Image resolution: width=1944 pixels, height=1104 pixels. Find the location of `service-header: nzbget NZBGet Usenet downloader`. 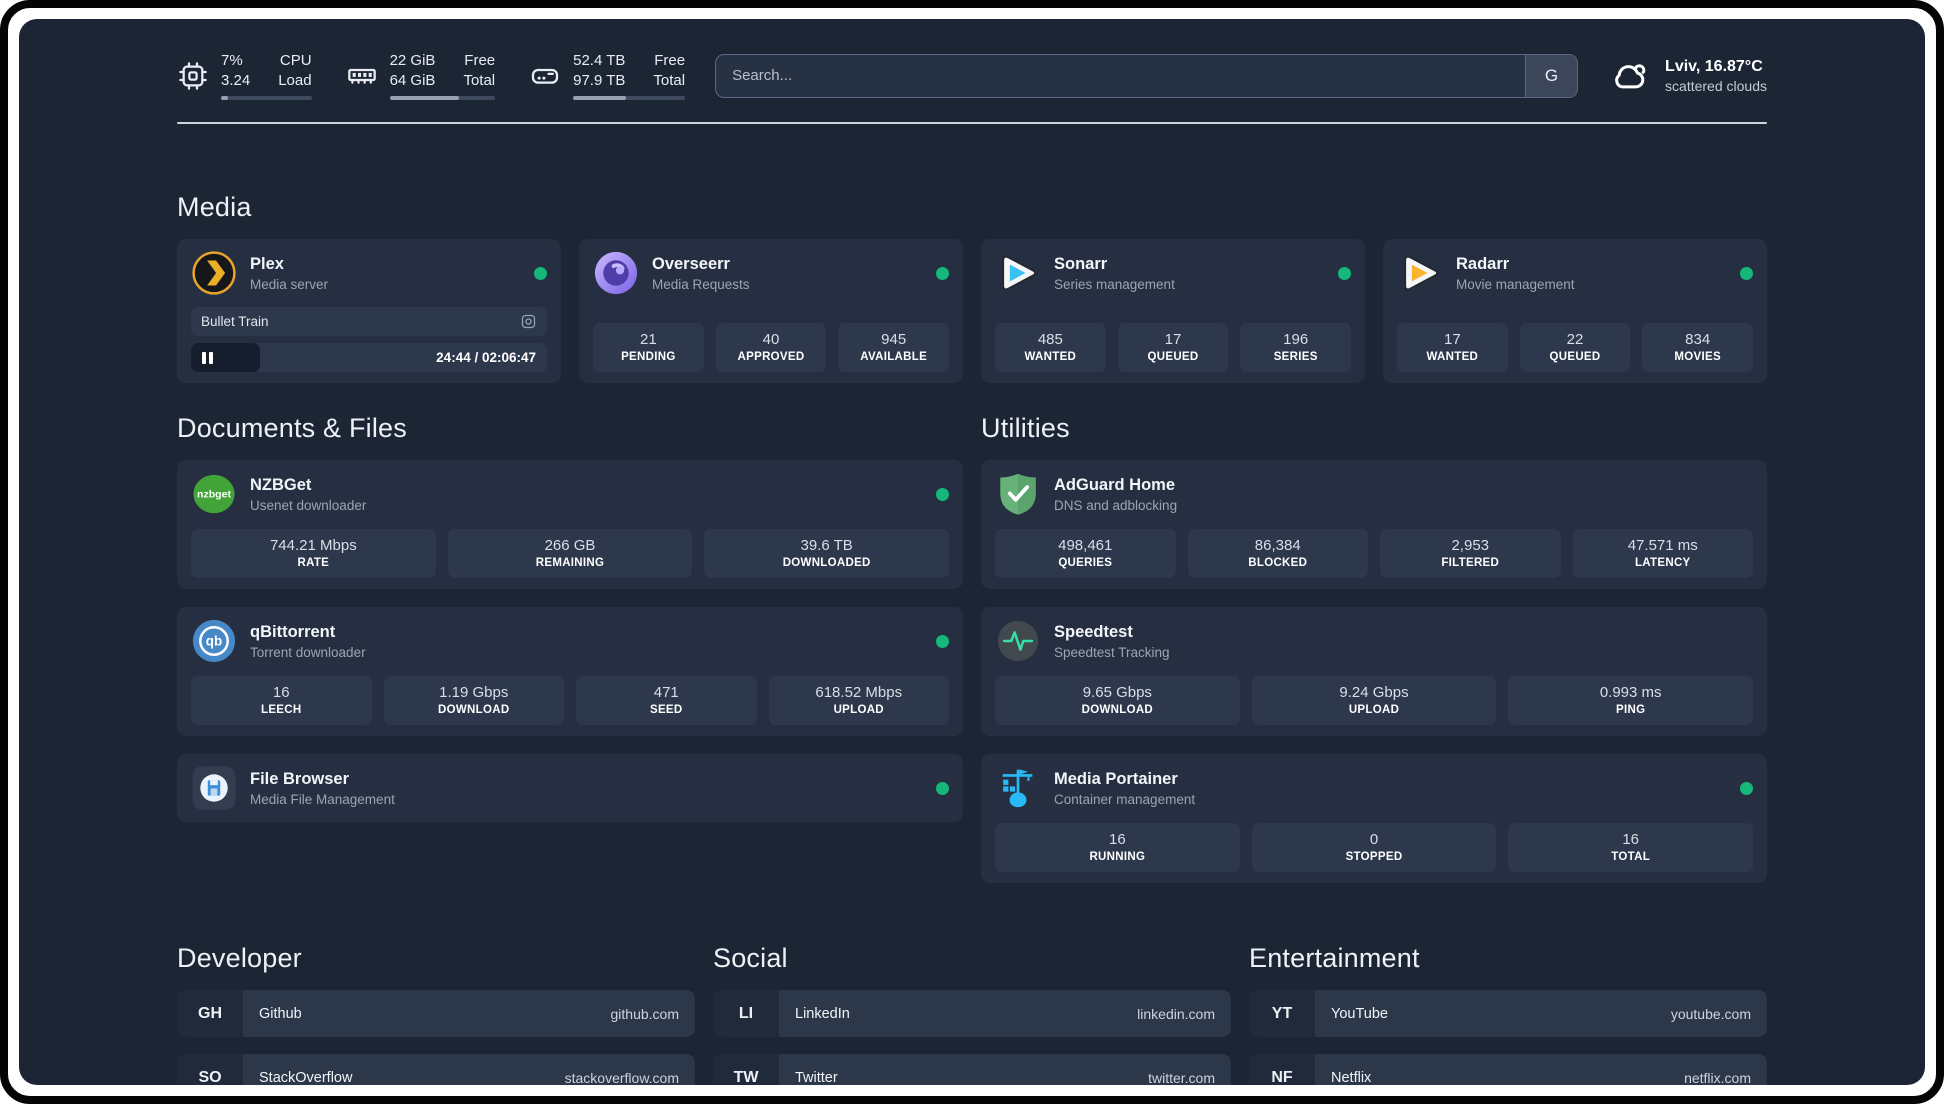

service-header: nzbget NZBGet Usenet downloader is located at coordinates (570, 494).